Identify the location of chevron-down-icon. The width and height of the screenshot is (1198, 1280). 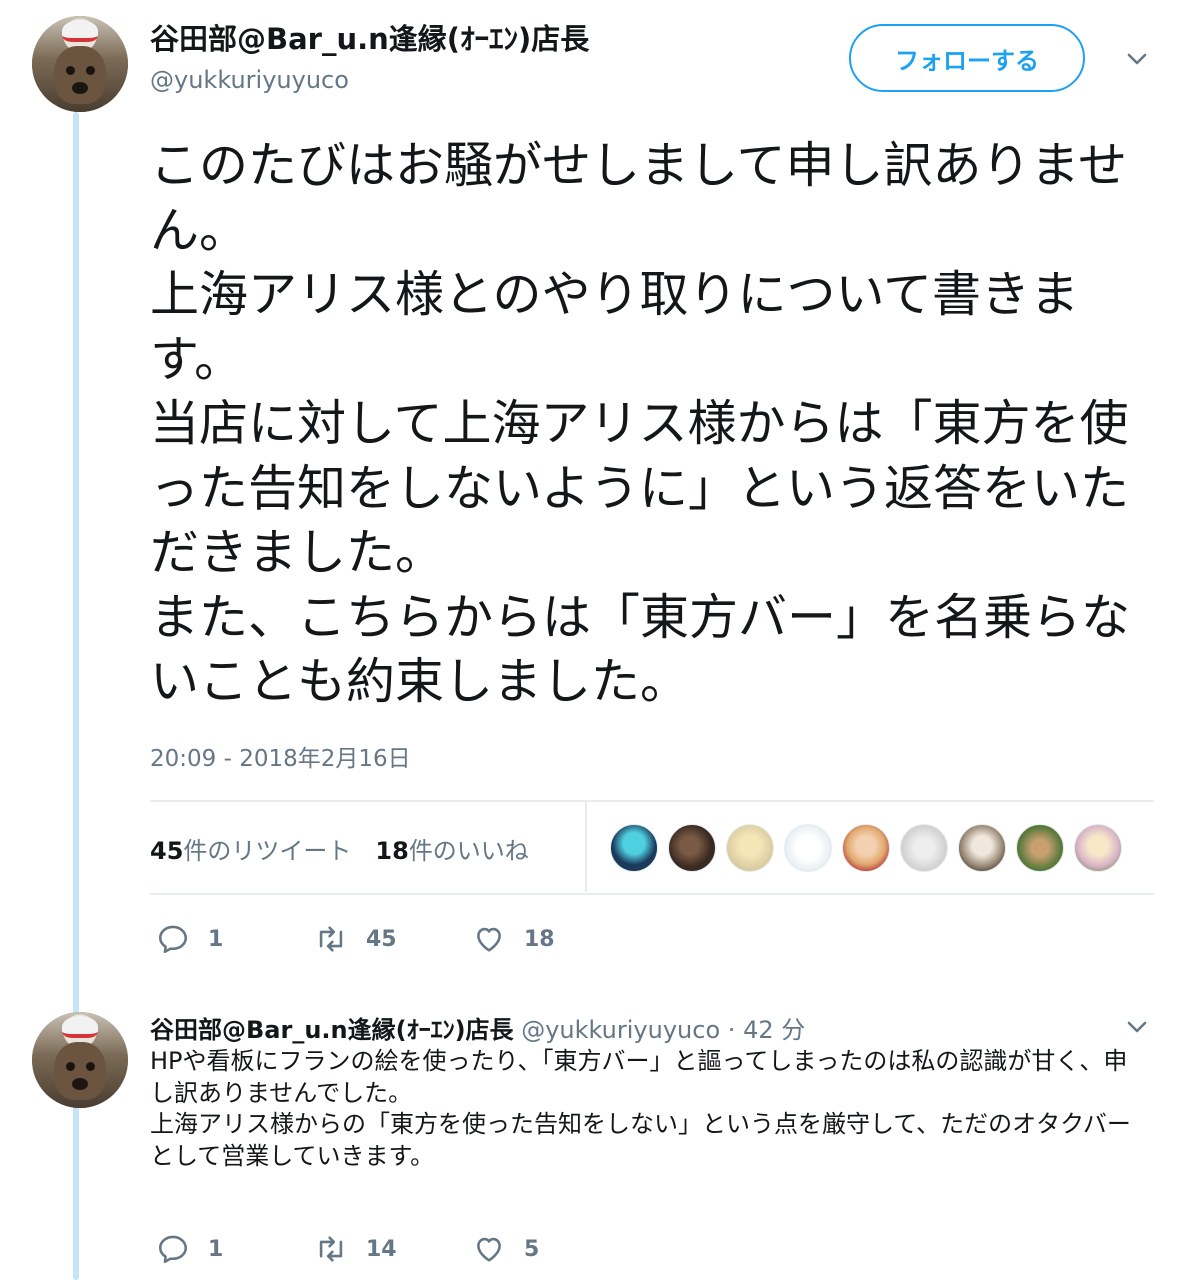
(1137, 59).